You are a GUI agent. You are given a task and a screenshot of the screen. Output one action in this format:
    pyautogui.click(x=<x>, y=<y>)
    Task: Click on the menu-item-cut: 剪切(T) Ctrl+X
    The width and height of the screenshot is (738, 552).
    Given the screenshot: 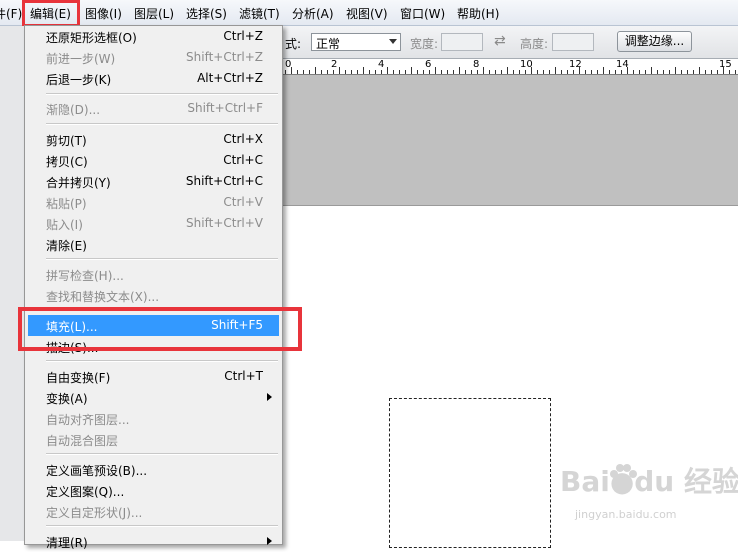 What is the action you would take?
    pyautogui.click(x=153, y=139)
    